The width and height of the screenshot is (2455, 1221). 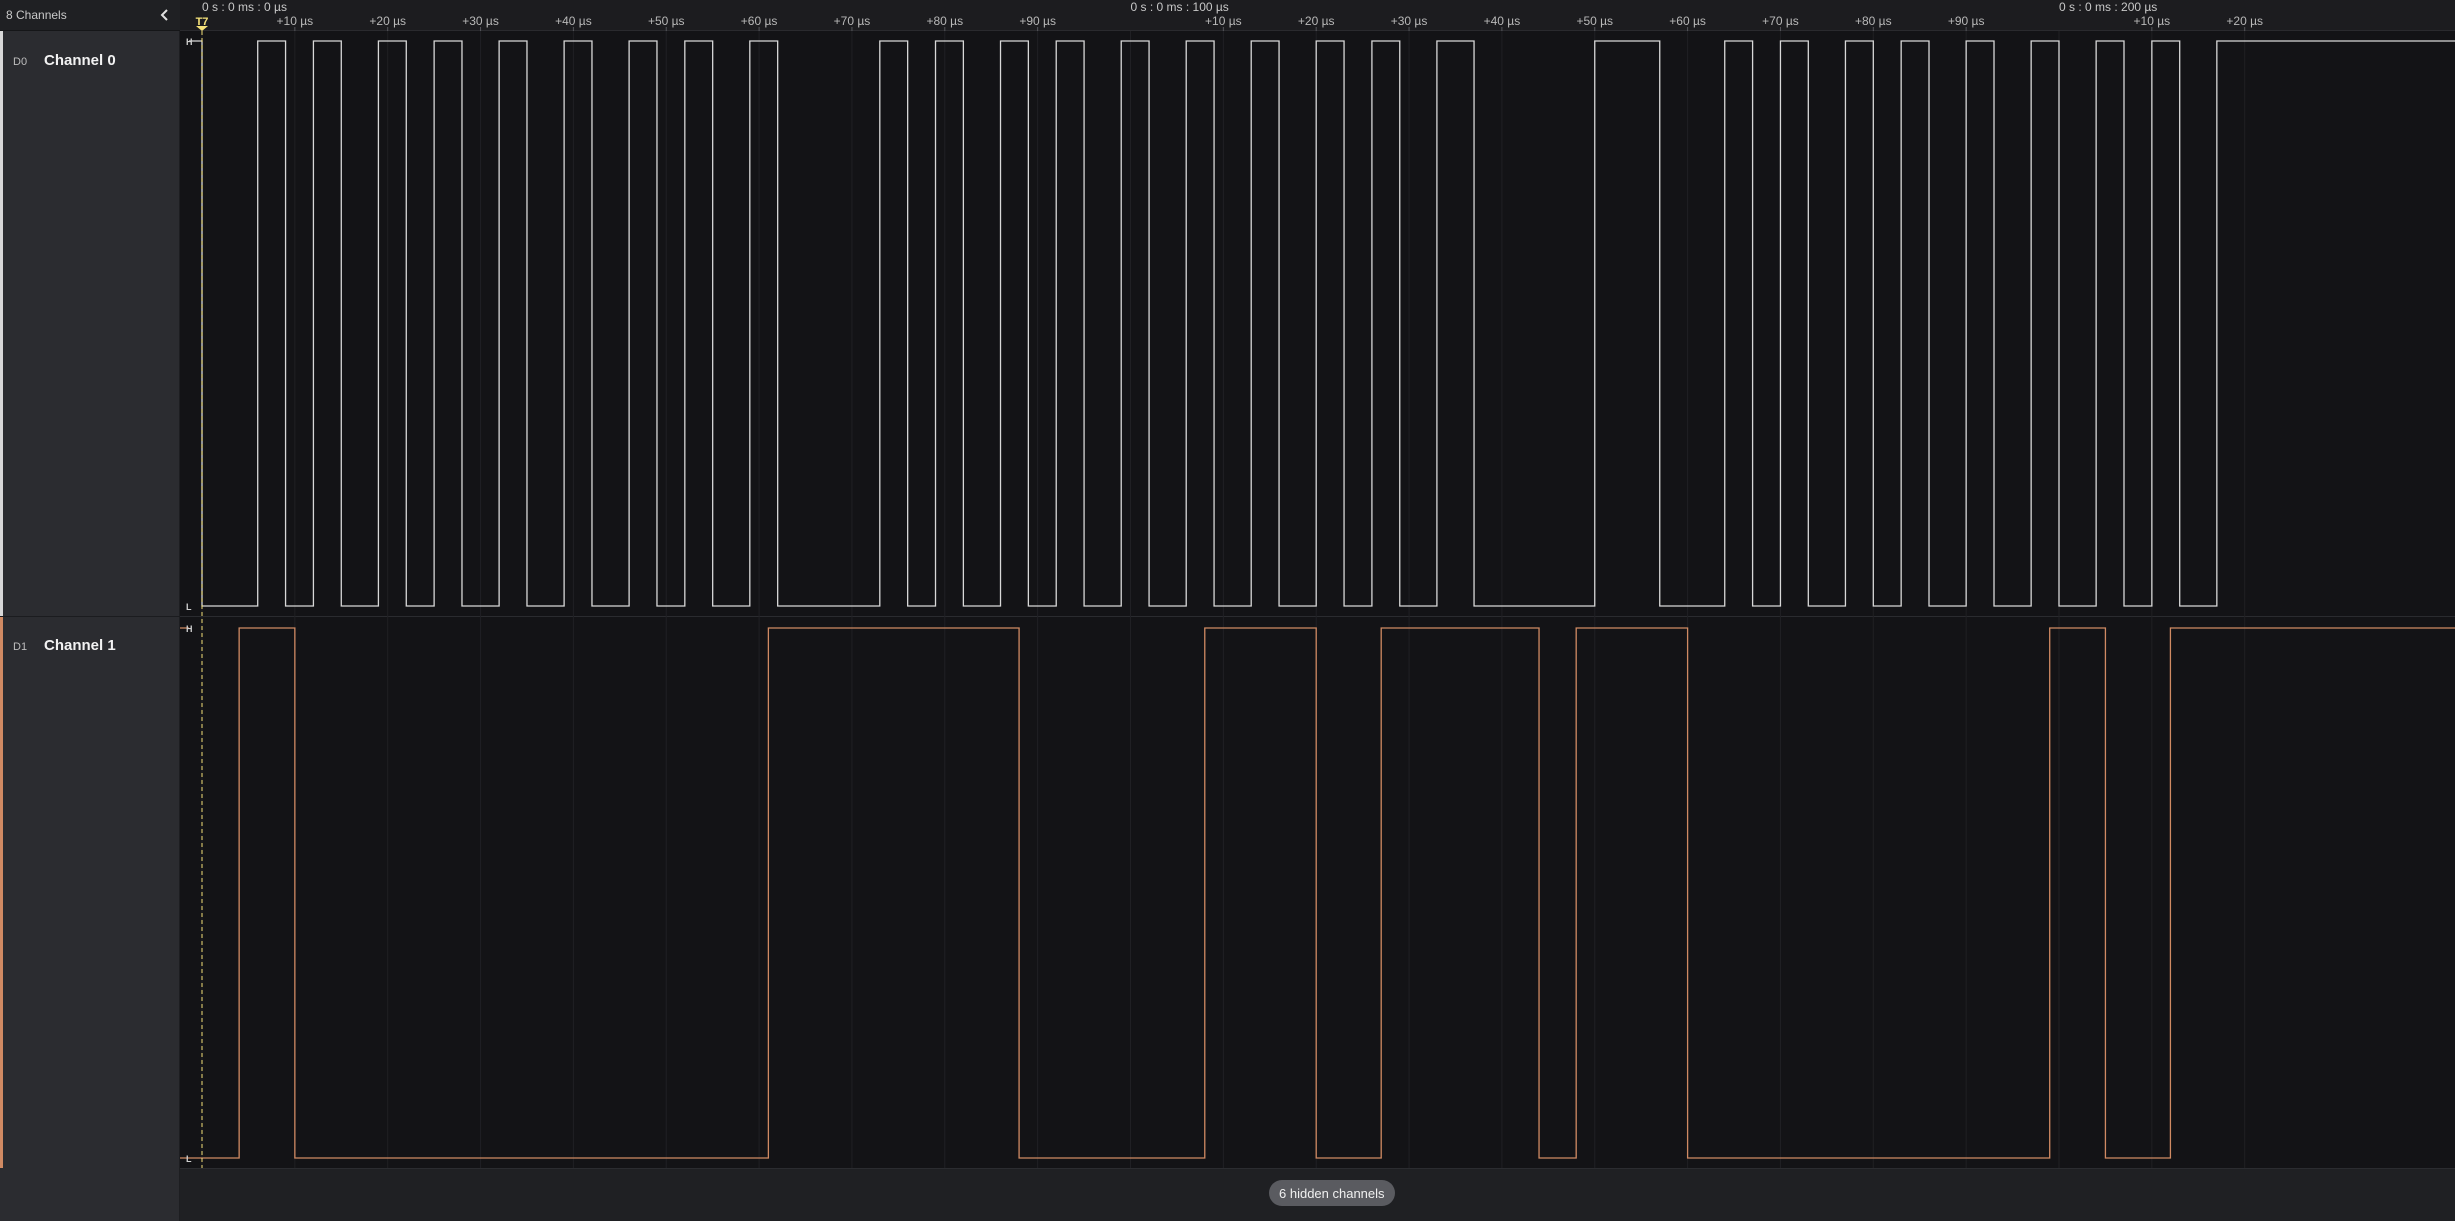 I want to click on bottom-bar: 6 hidden channels, so click(x=1317, y=1194).